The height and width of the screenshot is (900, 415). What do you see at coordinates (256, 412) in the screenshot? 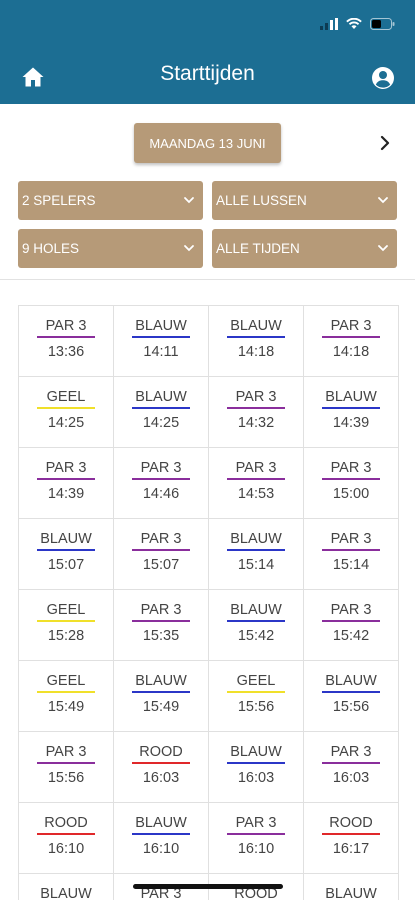
I see `tee-time-cell: PAR 3 14:32` at bounding box center [256, 412].